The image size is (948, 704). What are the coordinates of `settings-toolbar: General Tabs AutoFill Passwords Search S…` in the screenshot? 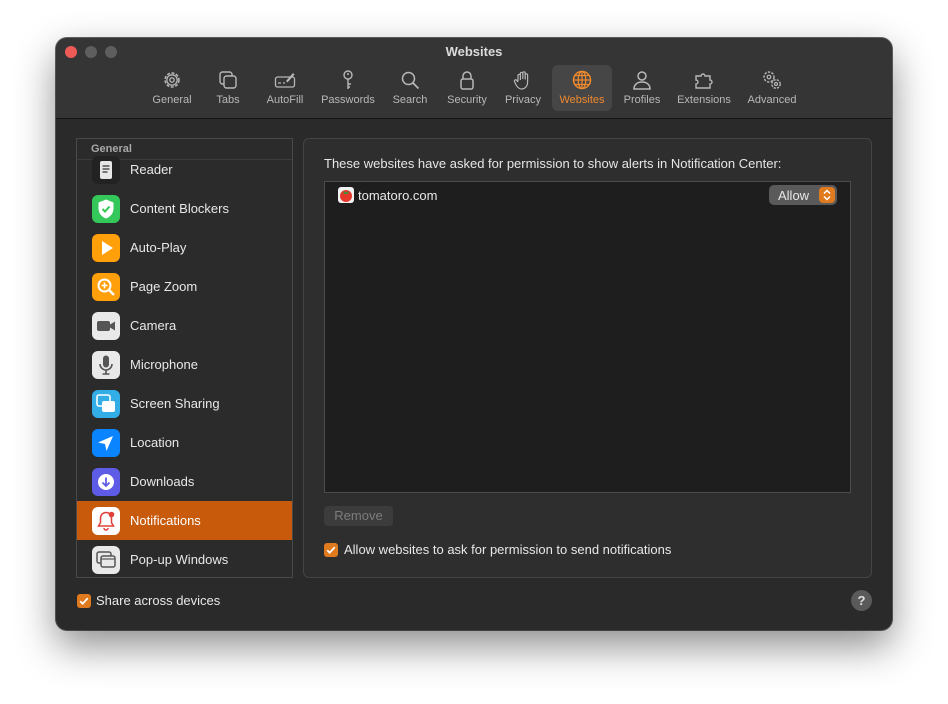 It's located at (474, 88).